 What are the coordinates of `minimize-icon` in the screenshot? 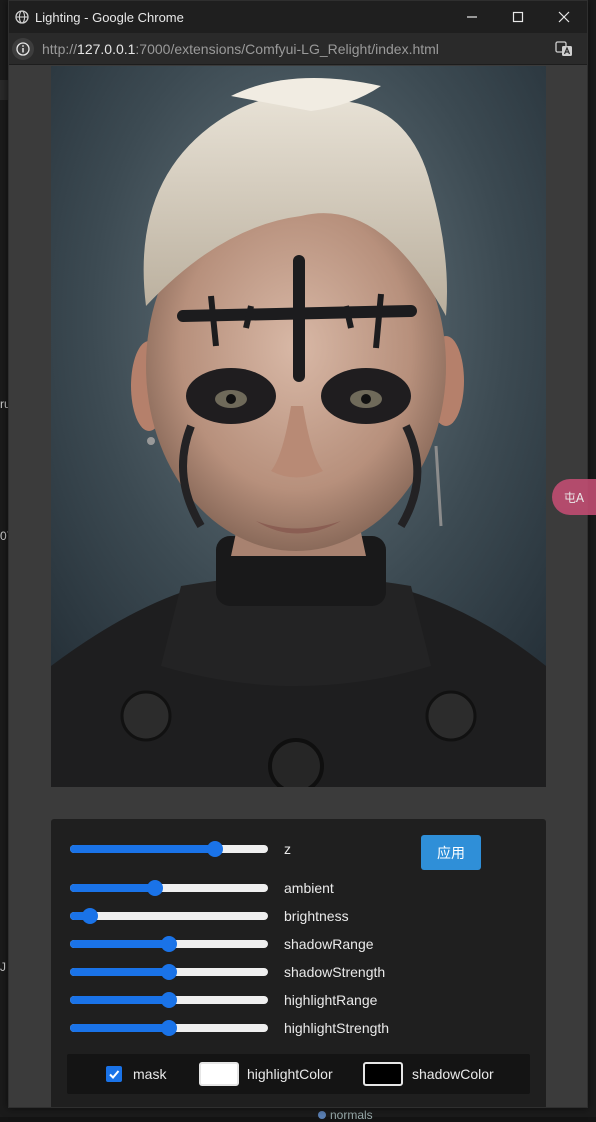 It's located at (472, 17).